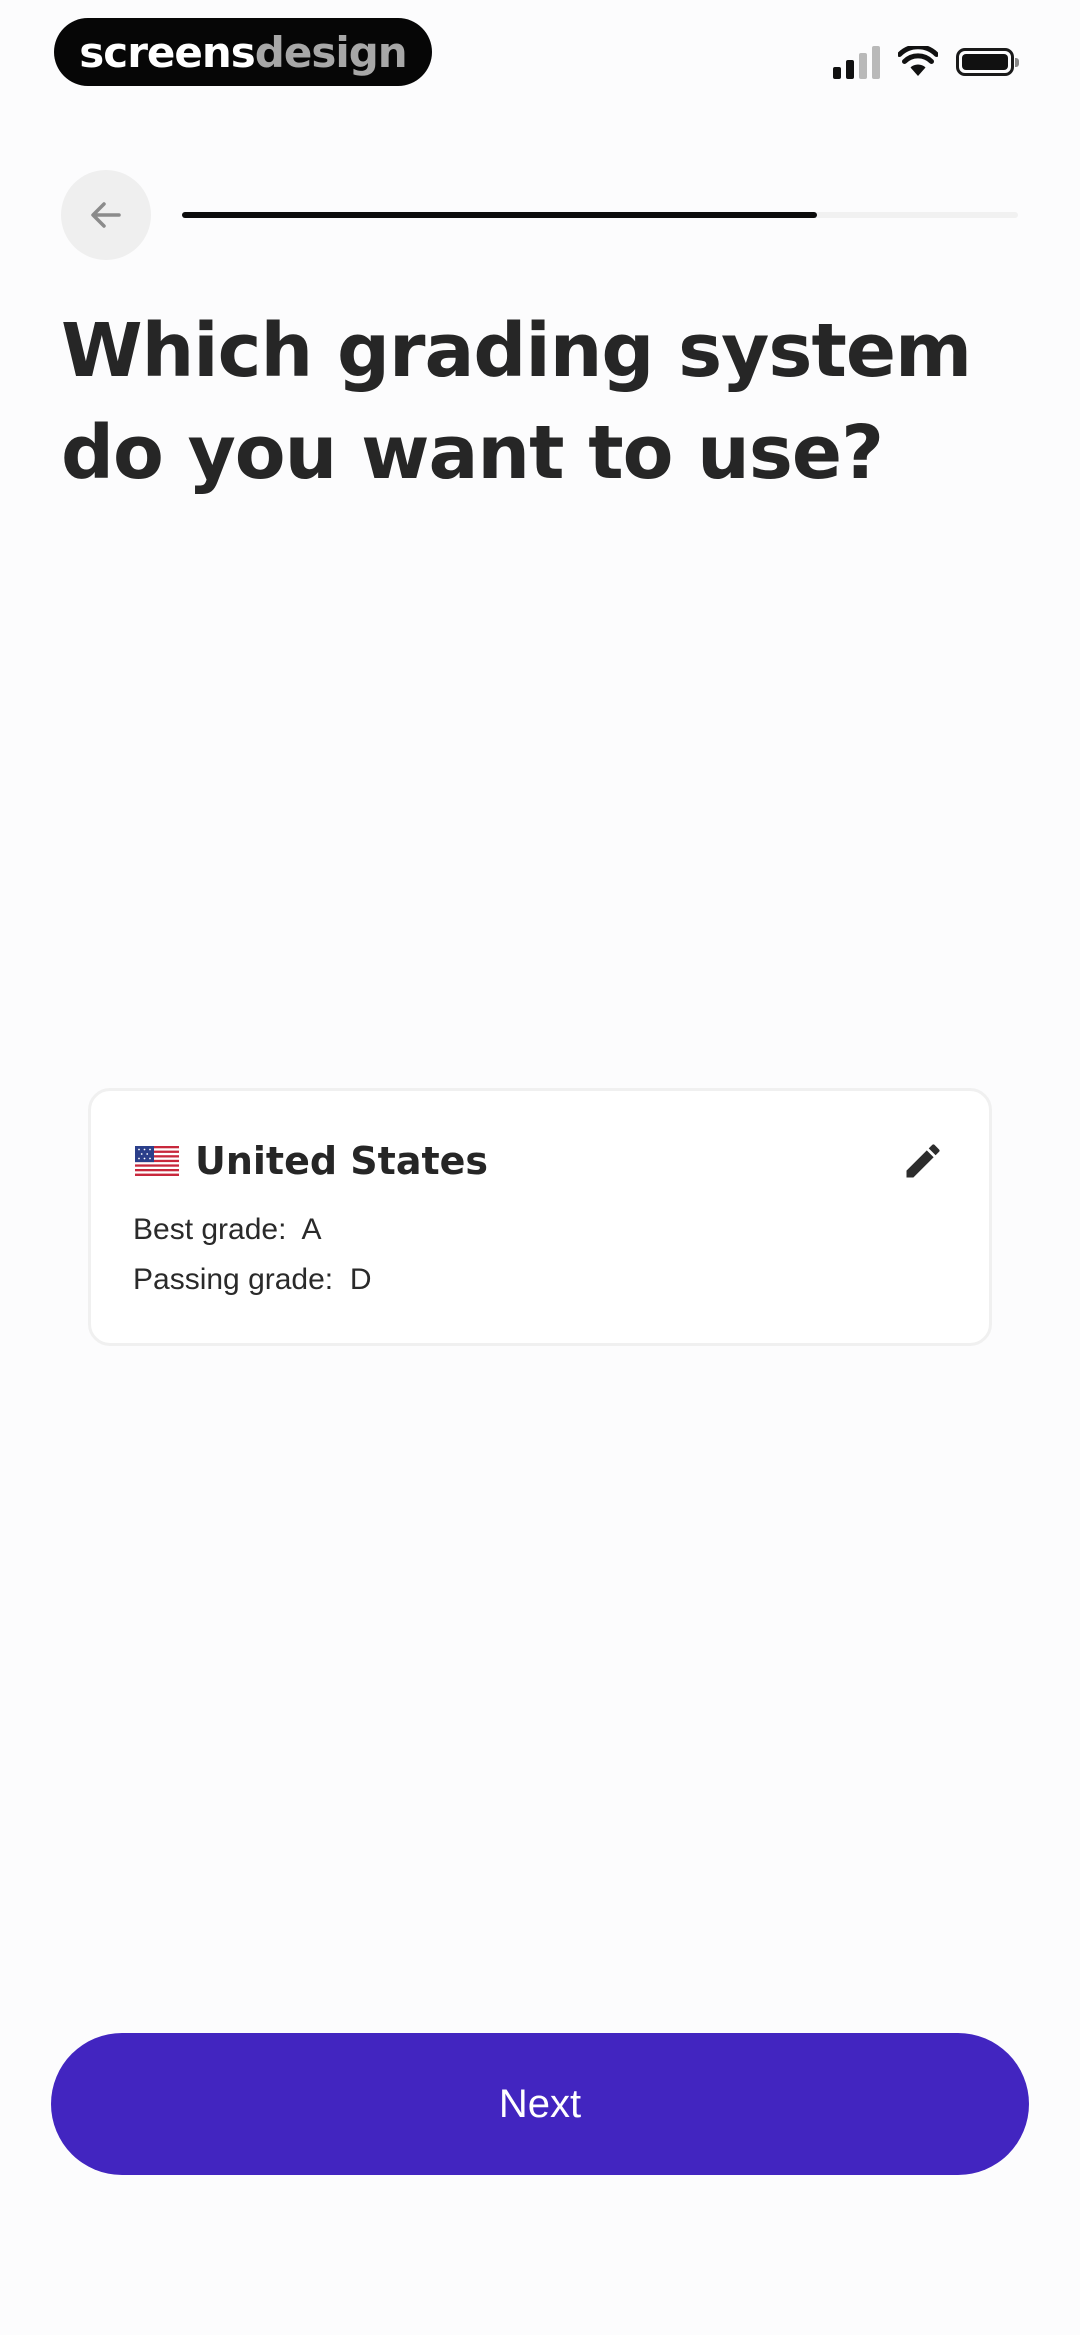  Describe the element at coordinates (360, 1279) in the screenshot. I see `passing-grade-value: D` at that location.